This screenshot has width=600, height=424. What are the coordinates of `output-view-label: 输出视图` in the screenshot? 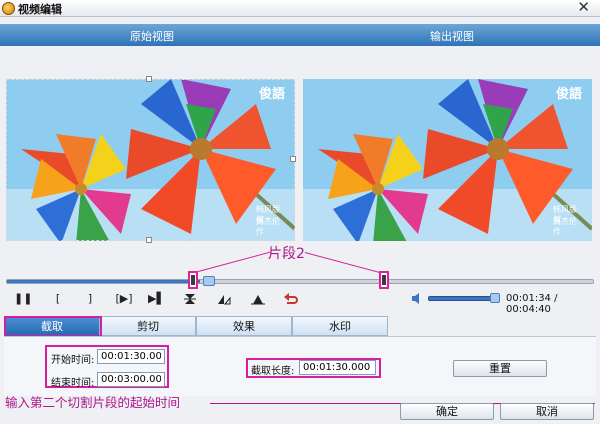 It's located at (452, 36).